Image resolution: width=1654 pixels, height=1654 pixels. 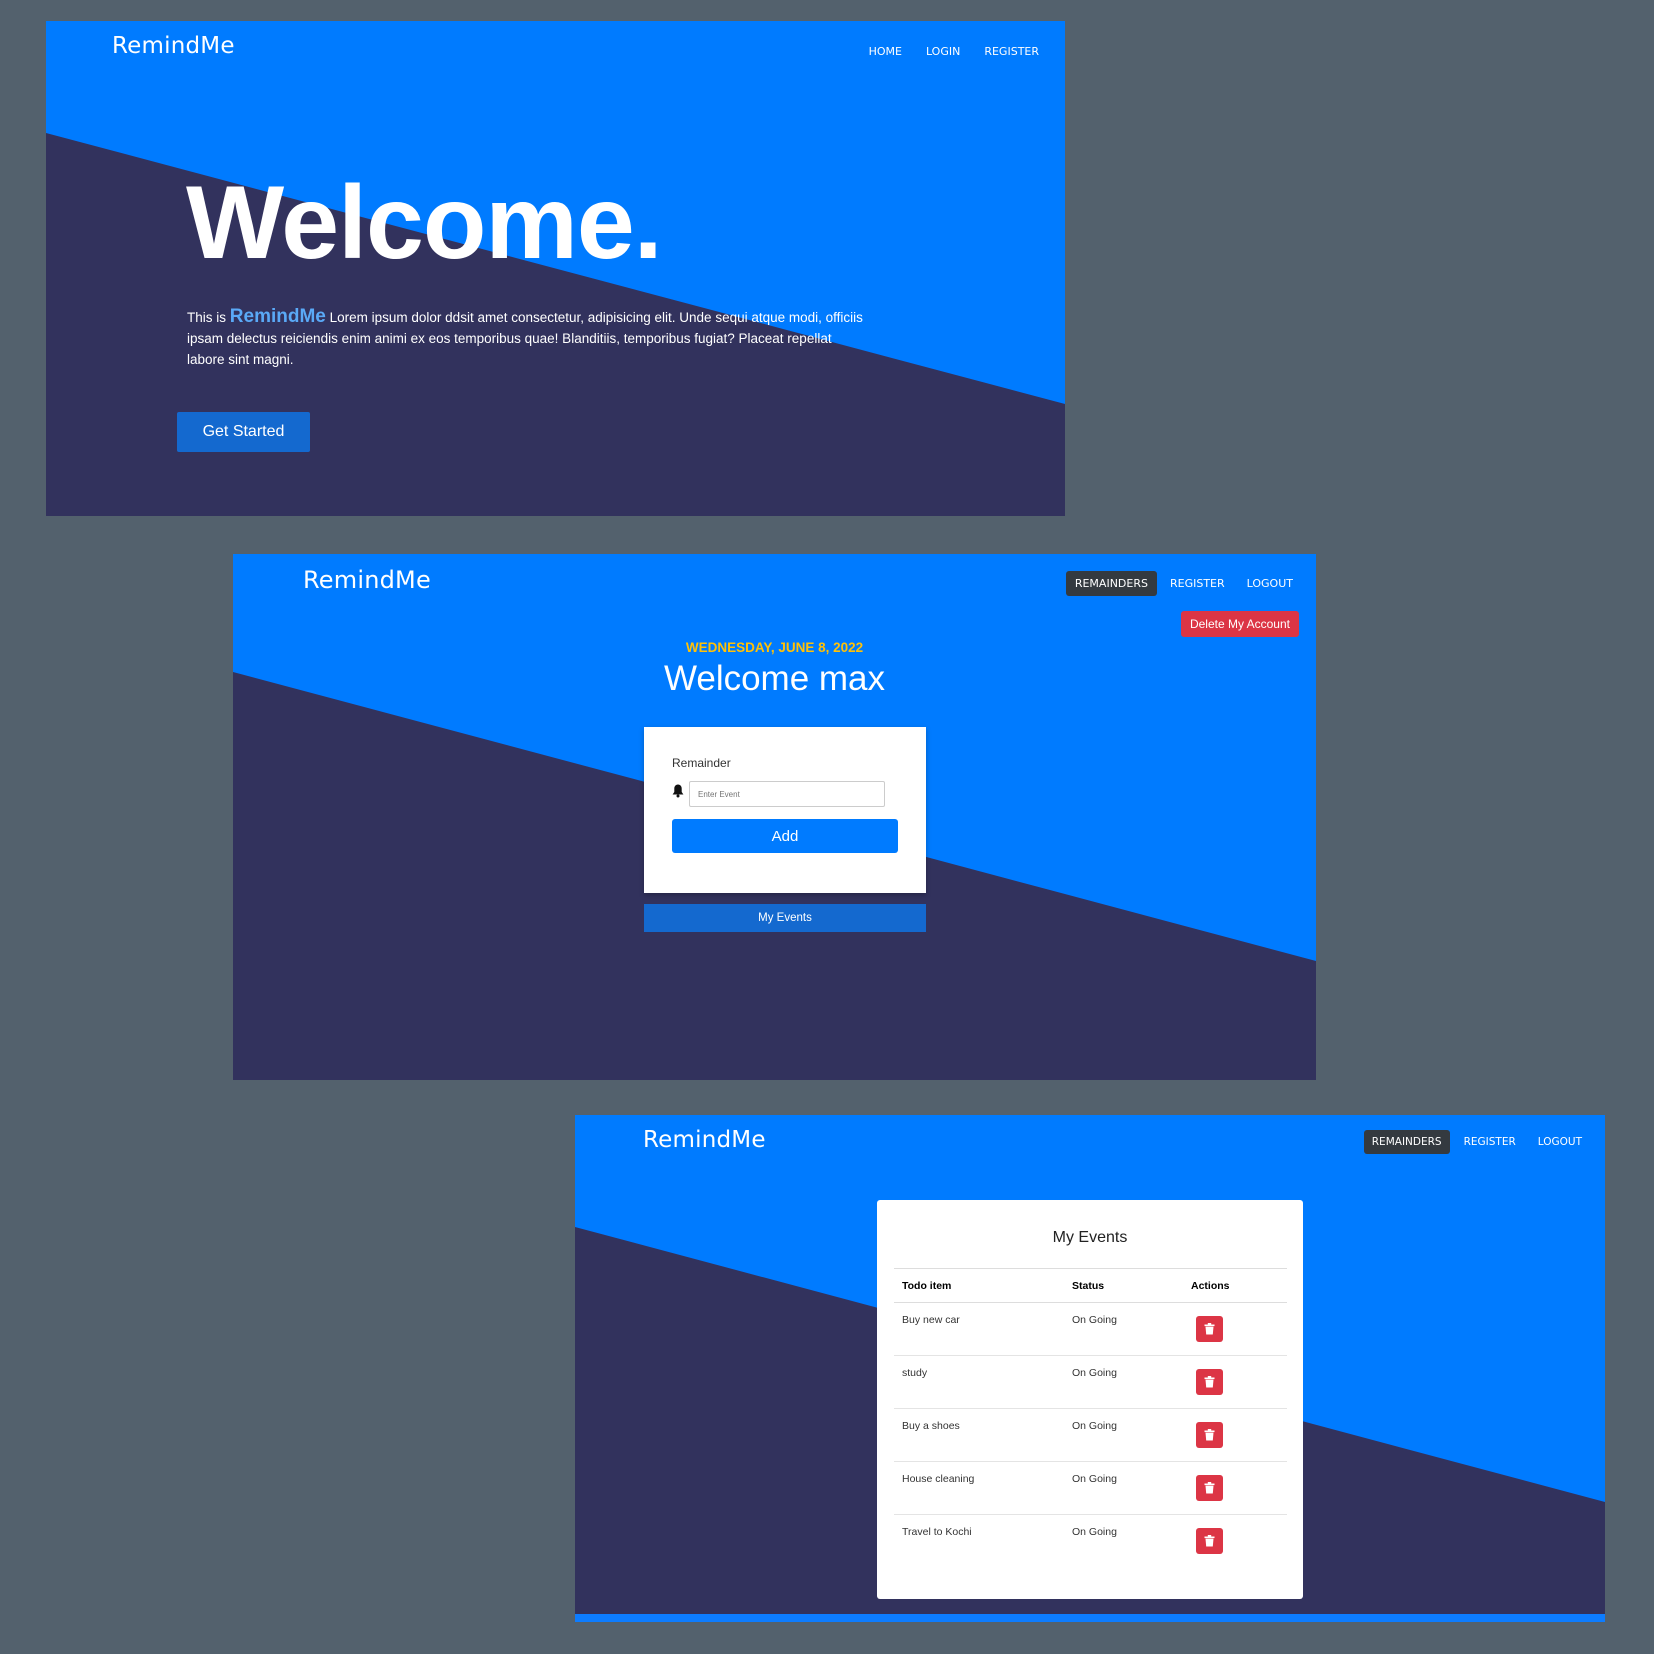 I want to click on events-title: My Events, so click(x=1090, y=1237).